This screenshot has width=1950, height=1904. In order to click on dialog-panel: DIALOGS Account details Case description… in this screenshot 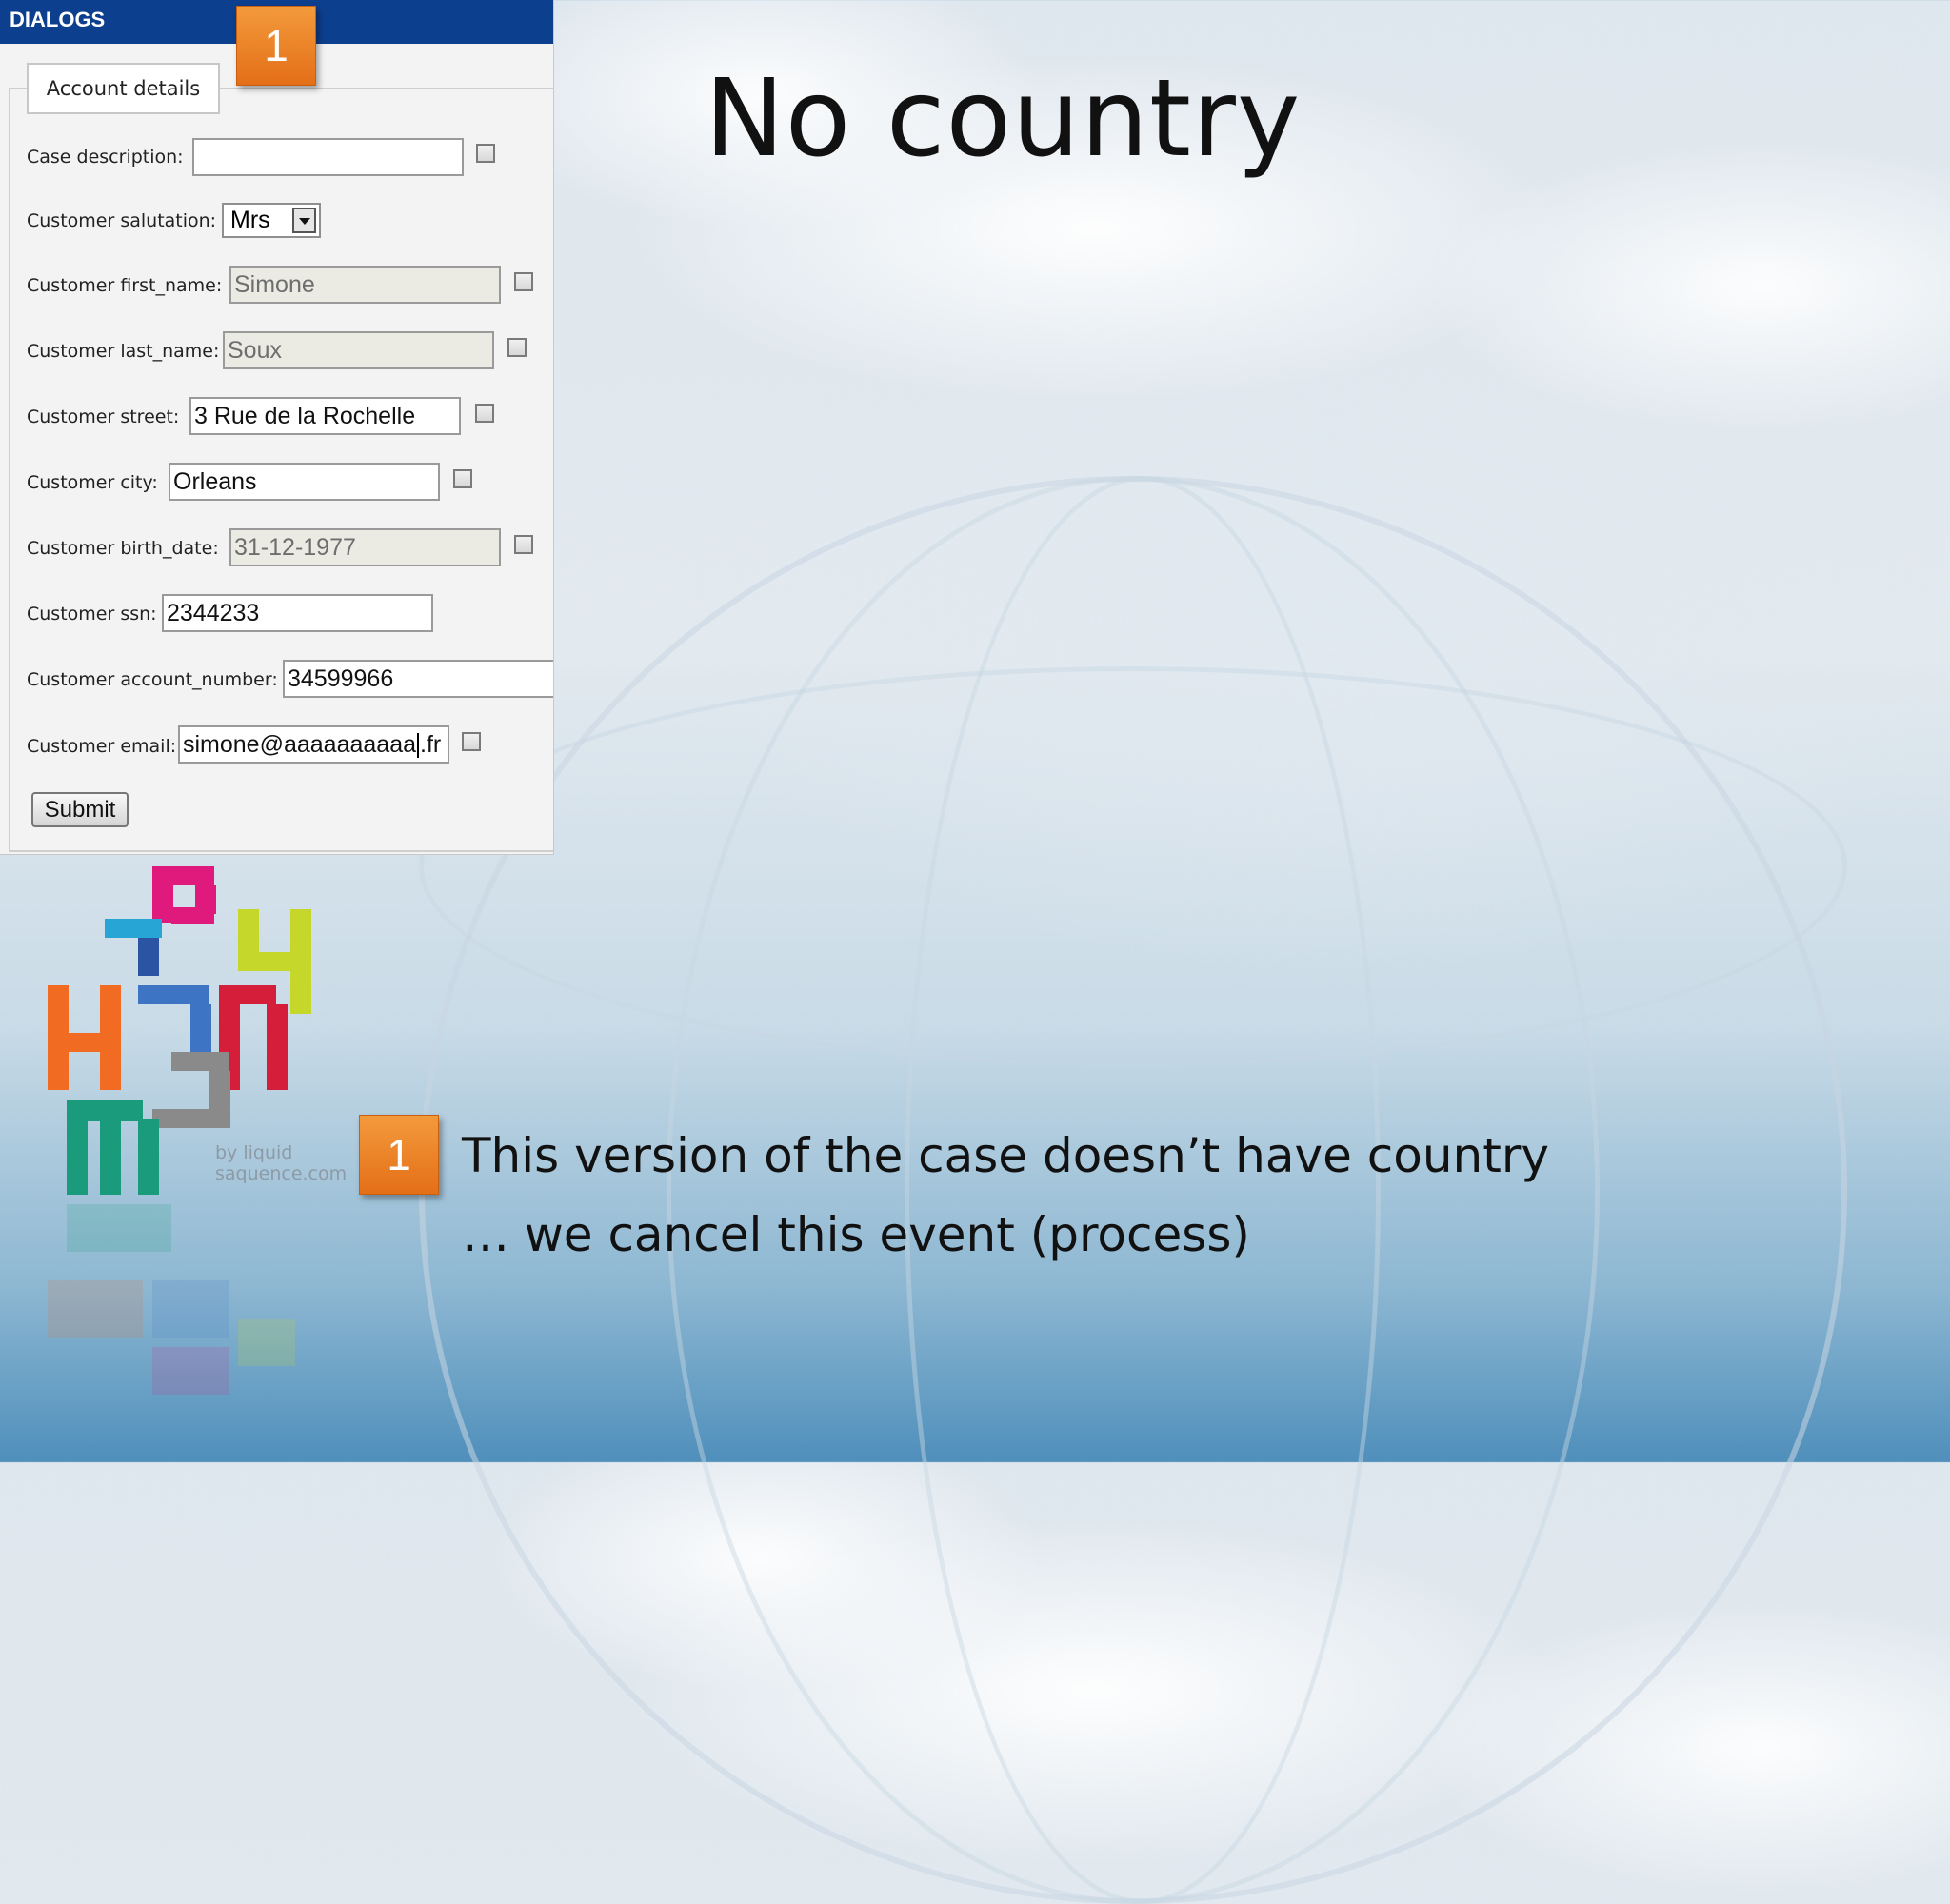, I will do `click(277, 427)`.